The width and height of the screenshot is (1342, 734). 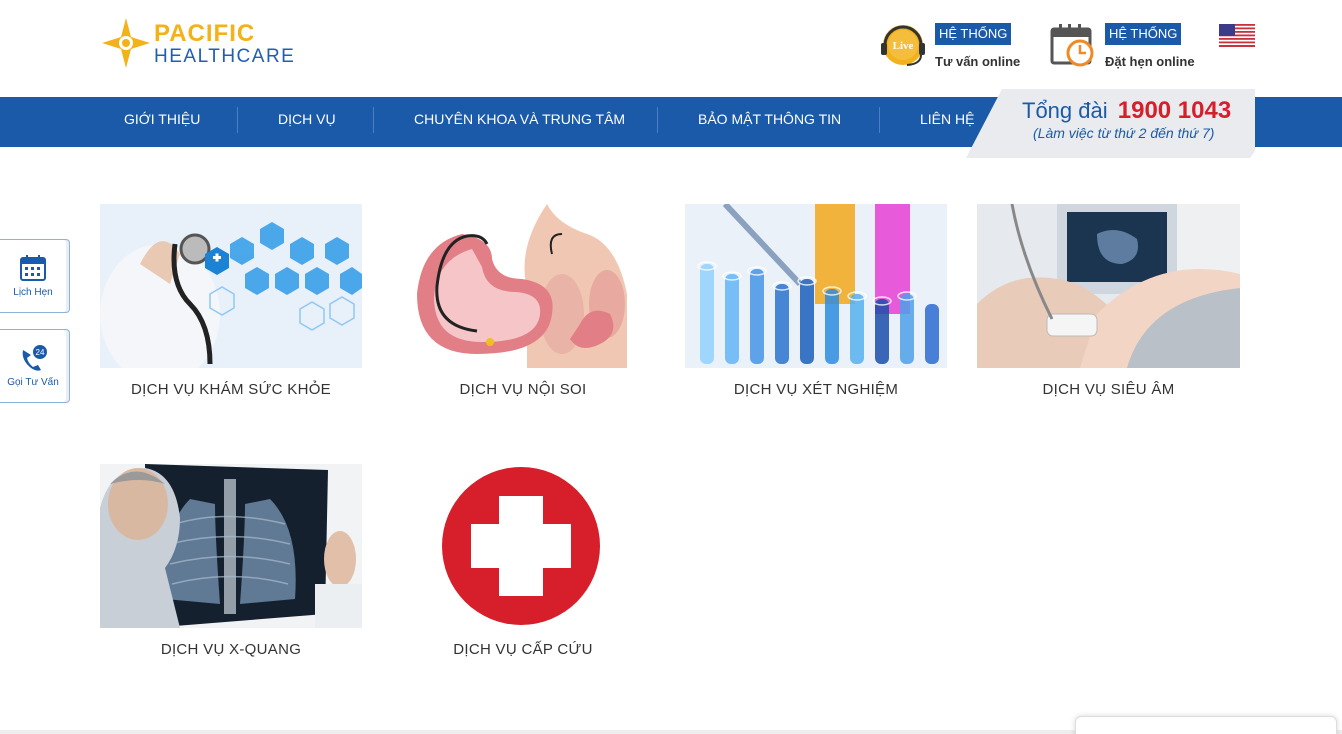 What do you see at coordinates (205, 33) in the screenshot?
I see `logo-name-top: PACIFIC` at bounding box center [205, 33].